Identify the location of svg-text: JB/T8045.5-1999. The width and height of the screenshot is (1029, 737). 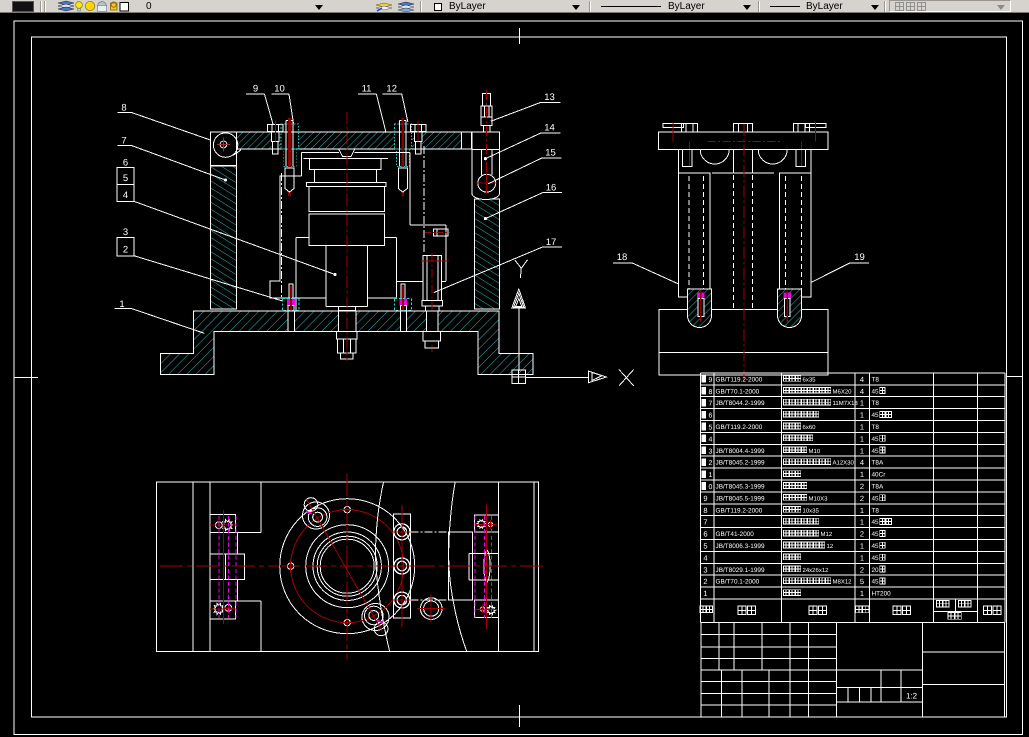
(740, 498).